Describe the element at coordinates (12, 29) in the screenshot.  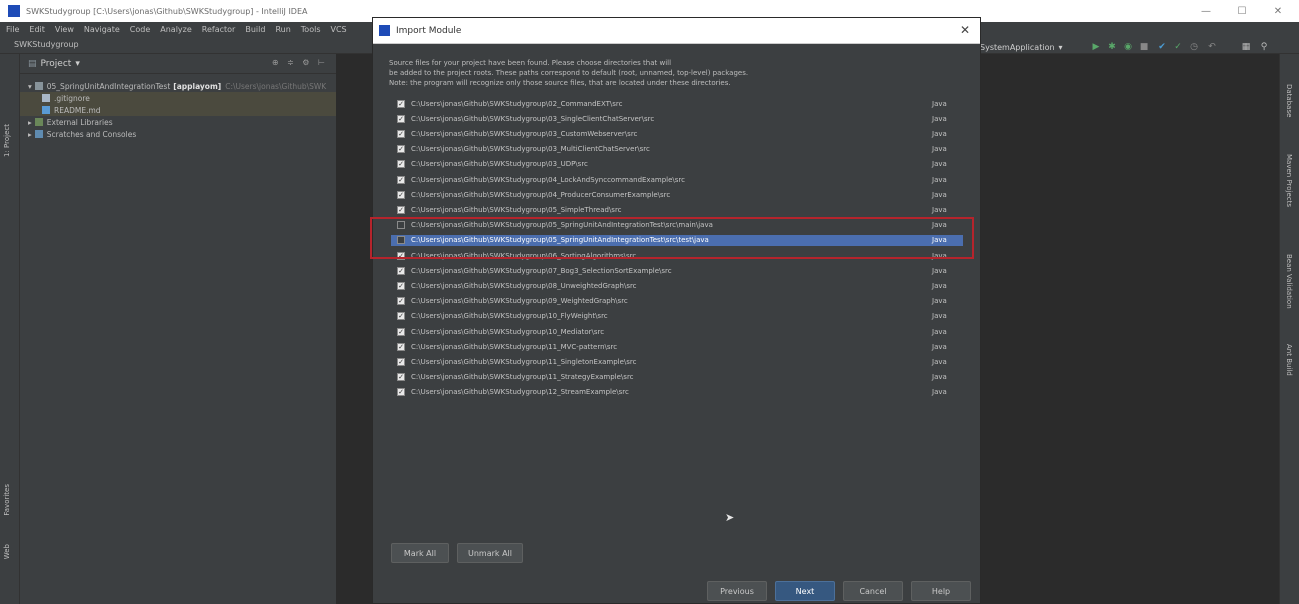
I see `menu-item-file: File` at that location.